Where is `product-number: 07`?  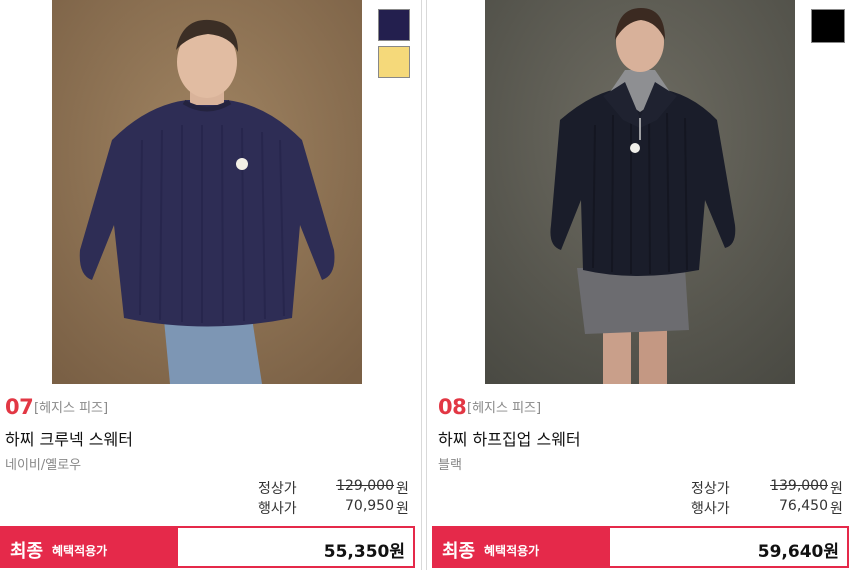
product-number: 07 is located at coordinates (19, 407).